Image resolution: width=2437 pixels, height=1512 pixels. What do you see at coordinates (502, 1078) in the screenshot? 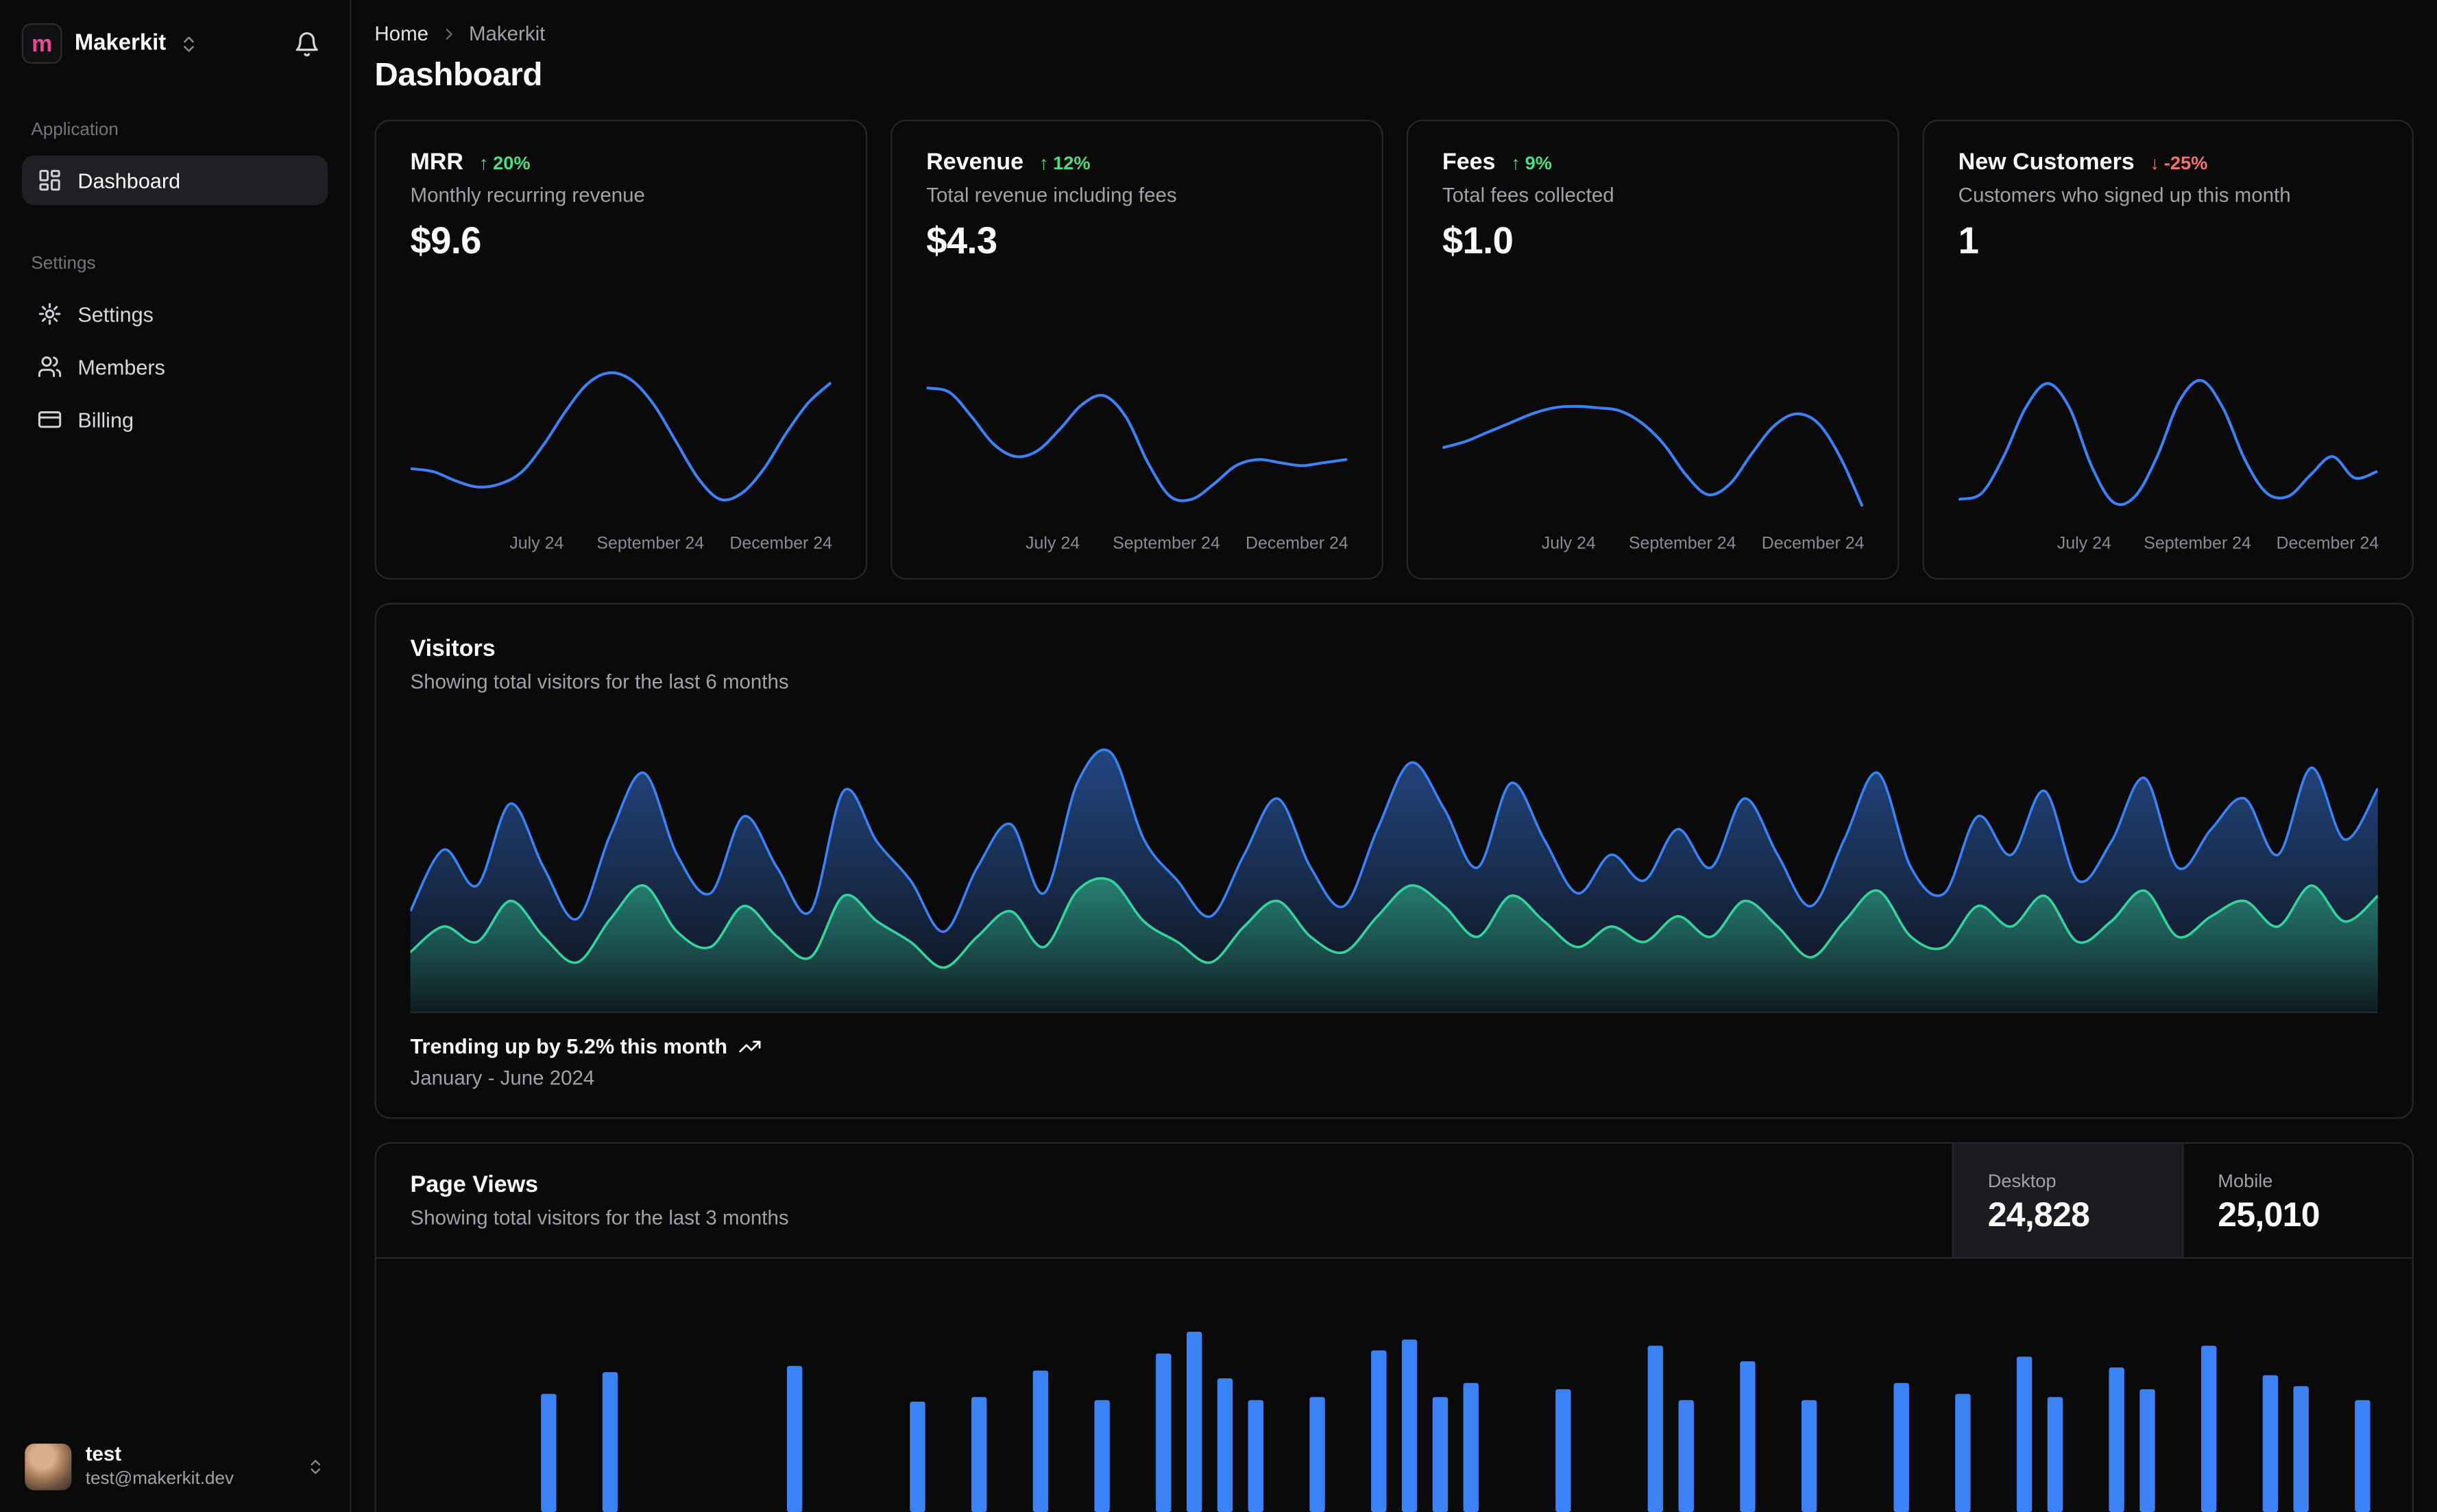
I see `visitors-date-range: January - June 2024` at bounding box center [502, 1078].